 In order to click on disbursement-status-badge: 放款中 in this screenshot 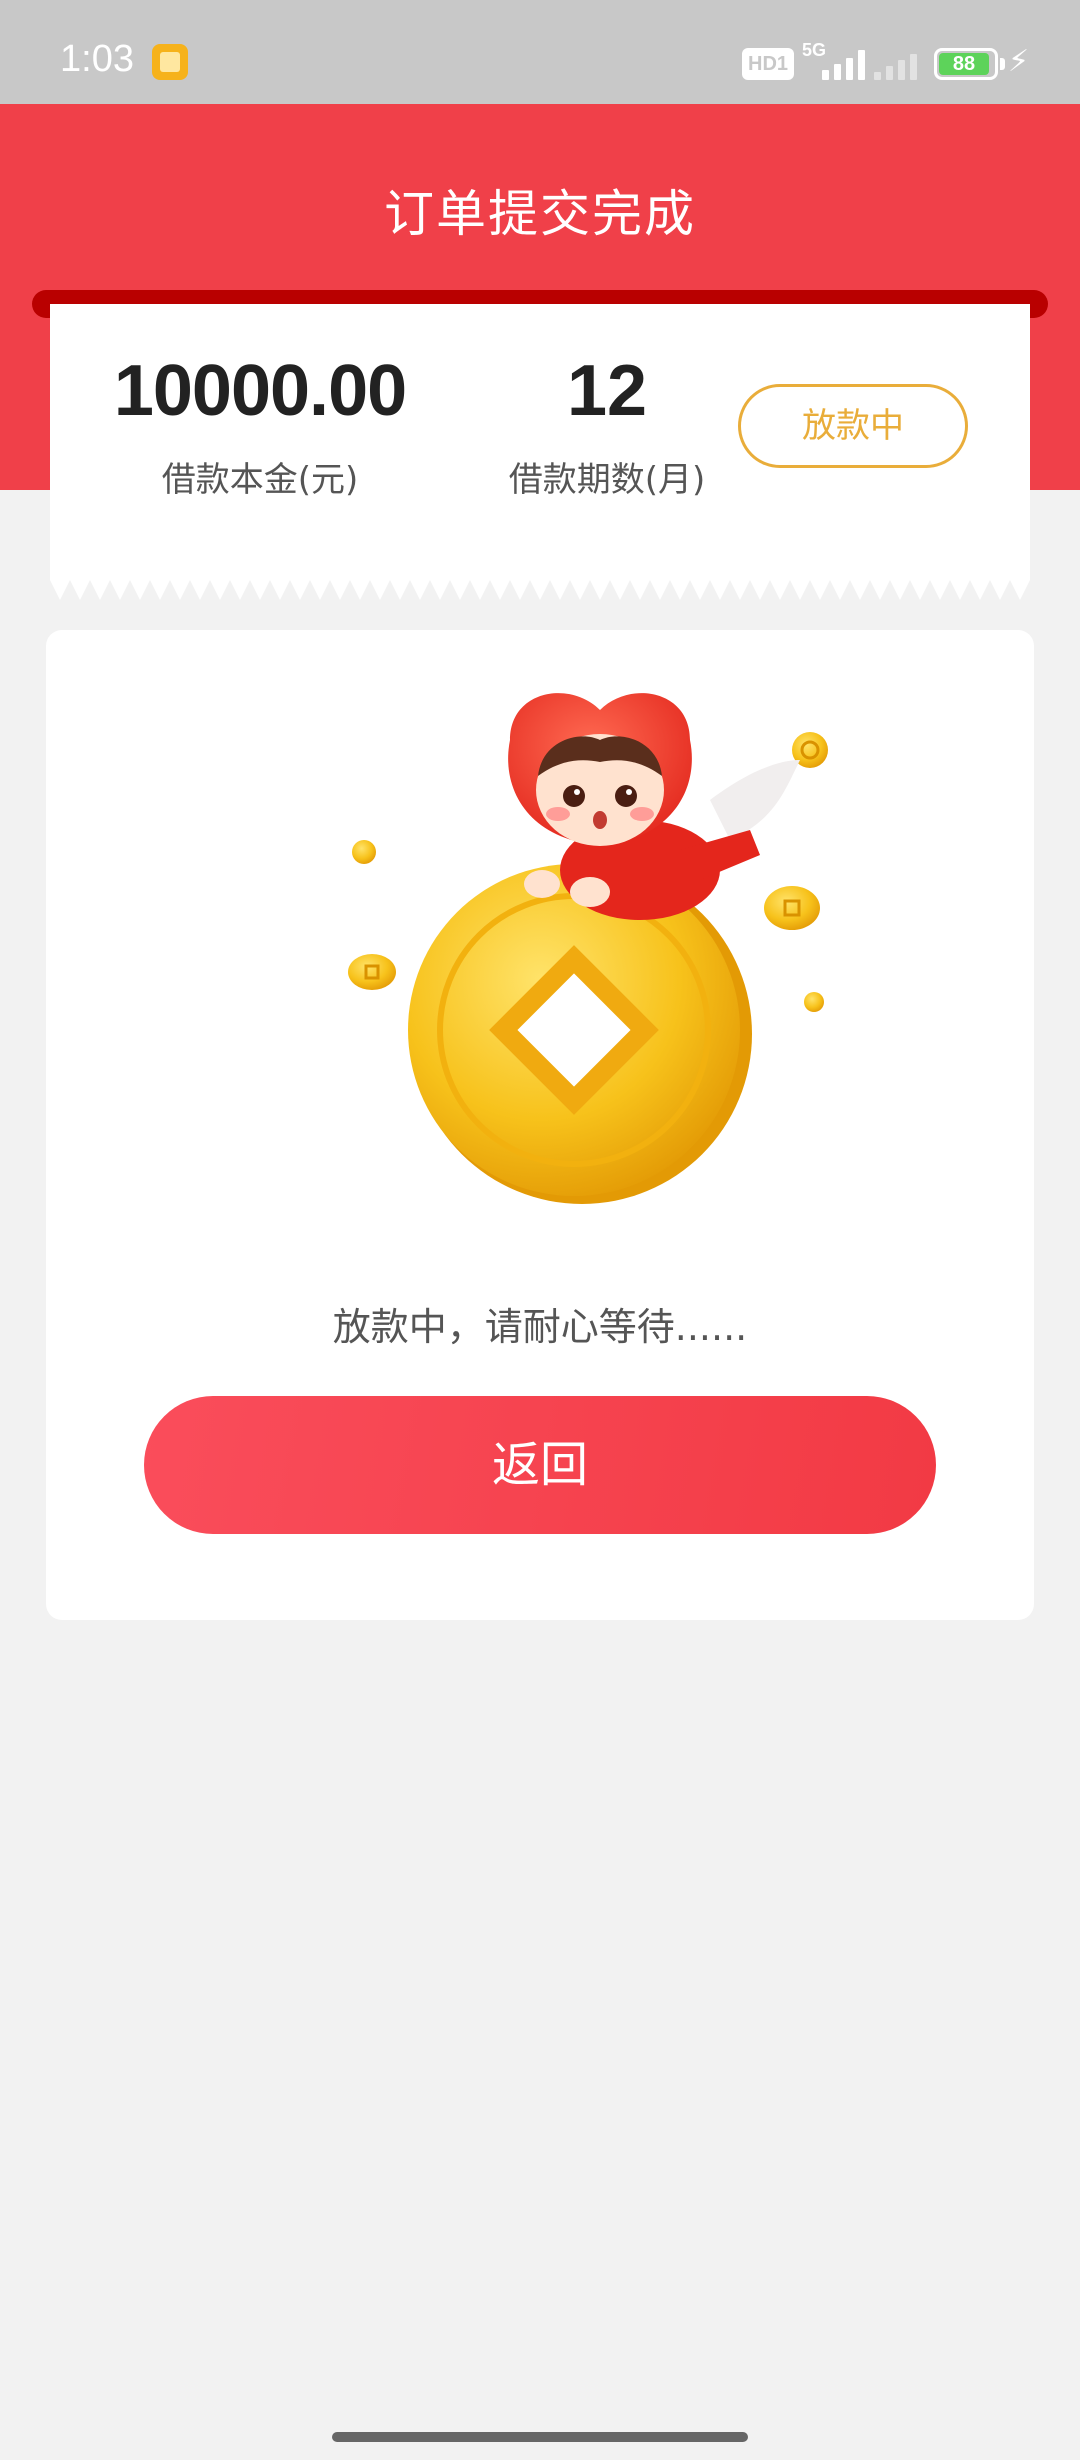, I will do `click(853, 426)`.